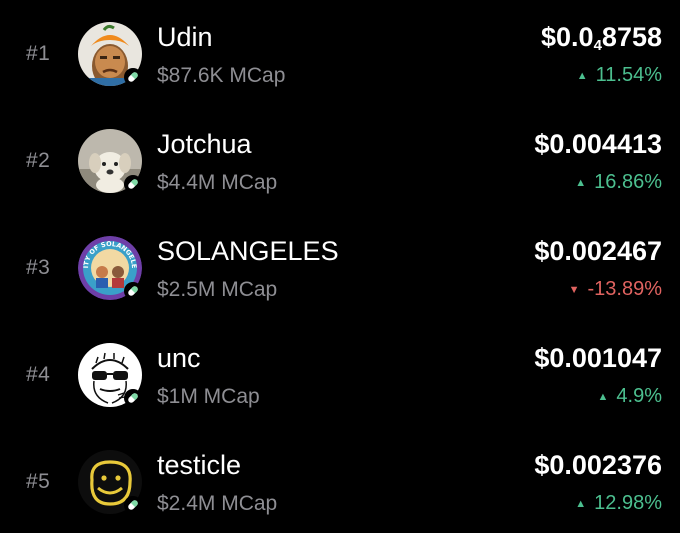 The image size is (680, 533). Describe the element at coordinates (574, 289) in the screenshot. I see `triangle-down-icon: ▼` at that location.